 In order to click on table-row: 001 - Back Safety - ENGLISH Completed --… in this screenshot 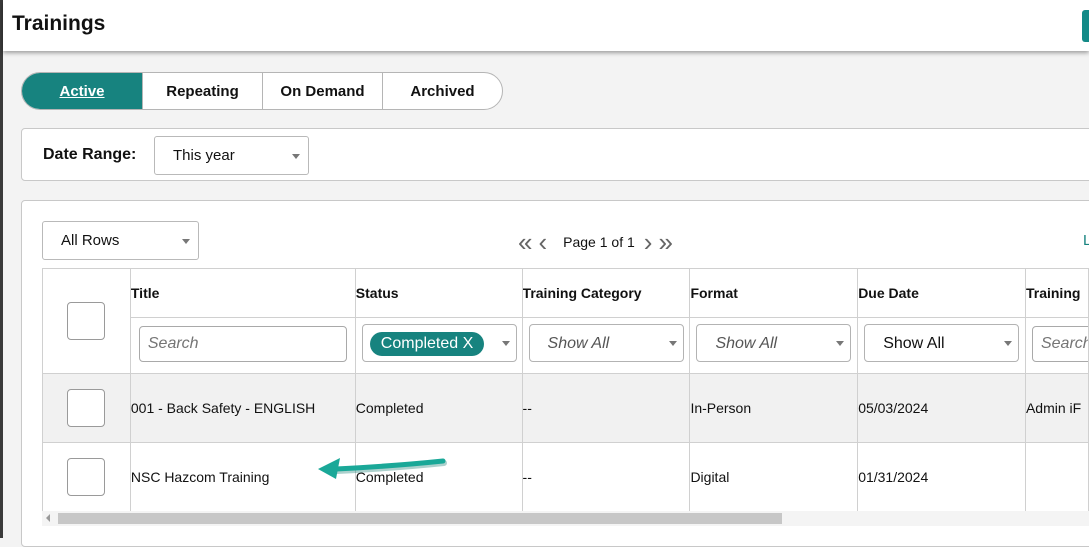, I will do `click(565, 408)`.